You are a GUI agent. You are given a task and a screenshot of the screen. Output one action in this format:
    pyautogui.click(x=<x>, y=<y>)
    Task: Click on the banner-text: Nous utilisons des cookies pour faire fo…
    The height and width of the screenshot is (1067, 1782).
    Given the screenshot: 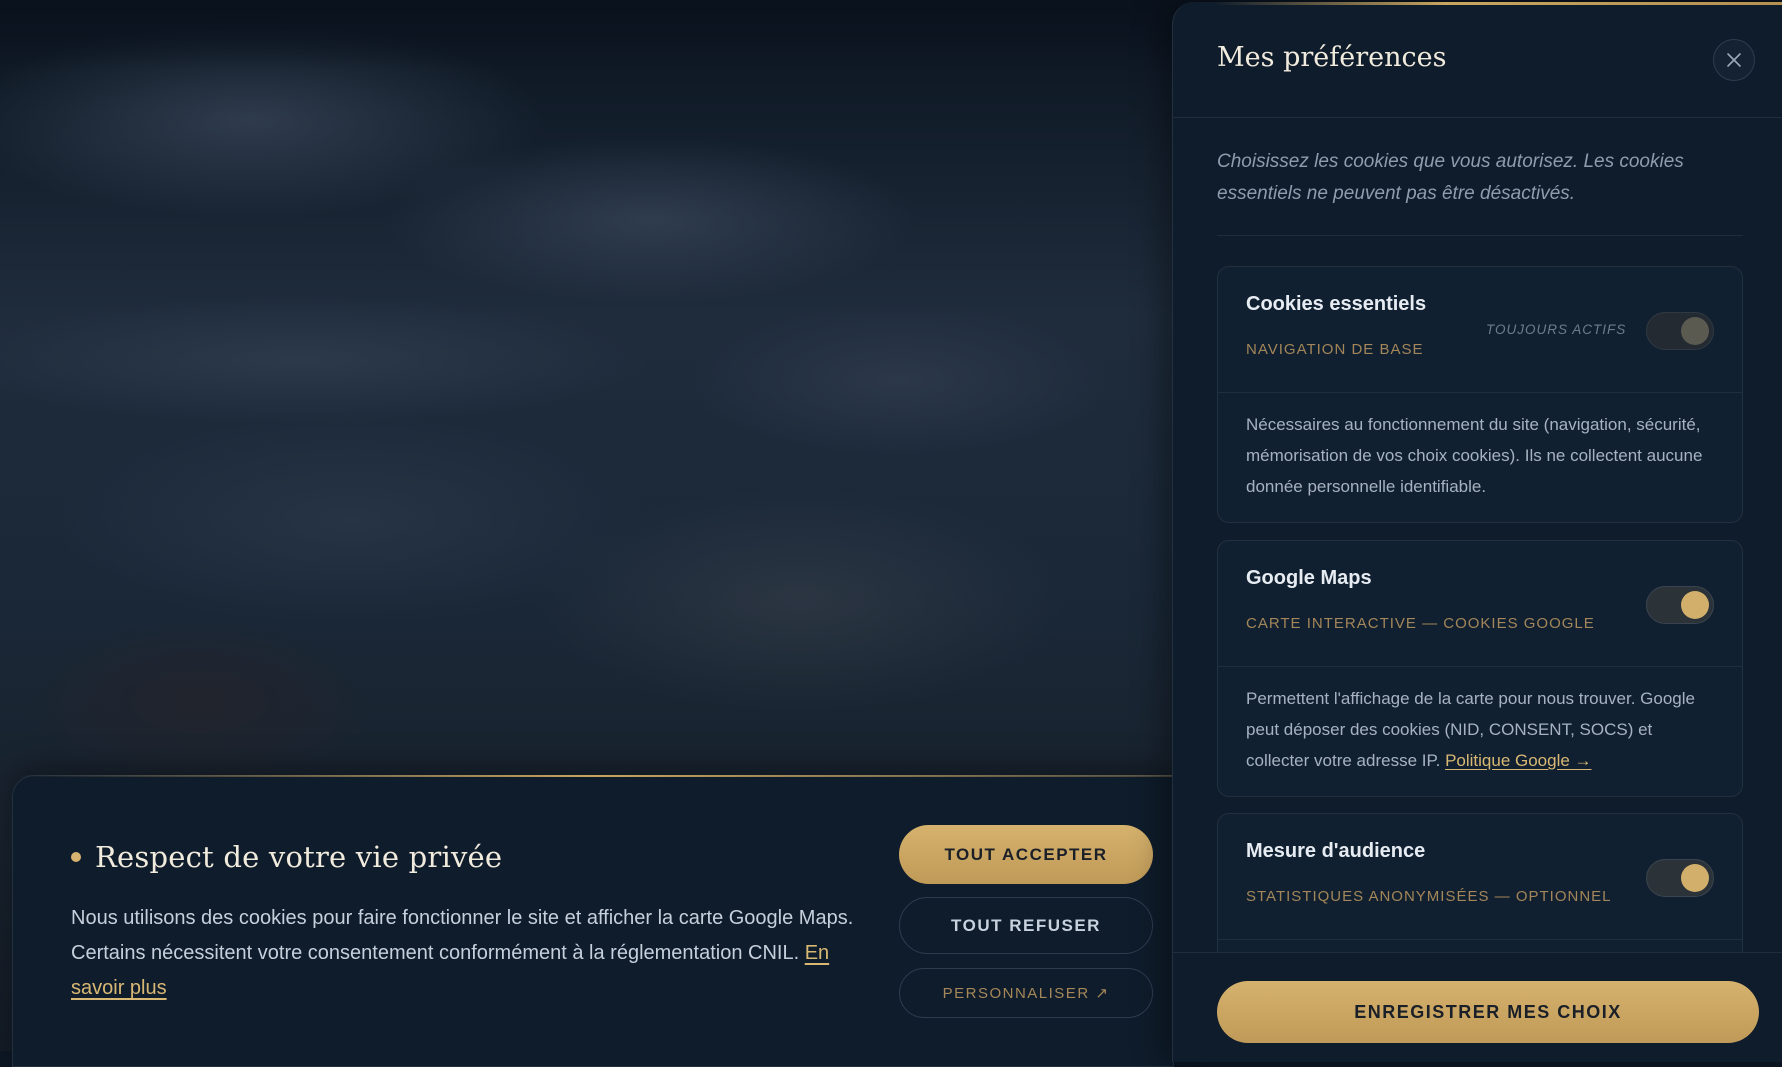 What is the action you would take?
    pyautogui.click(x=462, y=935)
    